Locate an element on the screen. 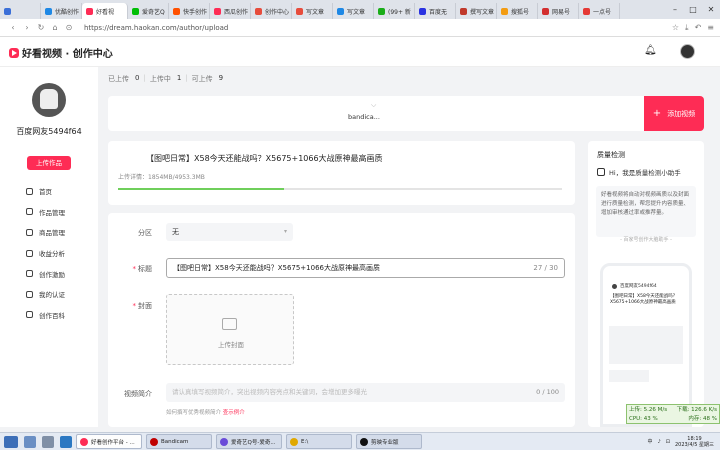  browser-tab: 快手创作 is located at coordinates (189, 11).